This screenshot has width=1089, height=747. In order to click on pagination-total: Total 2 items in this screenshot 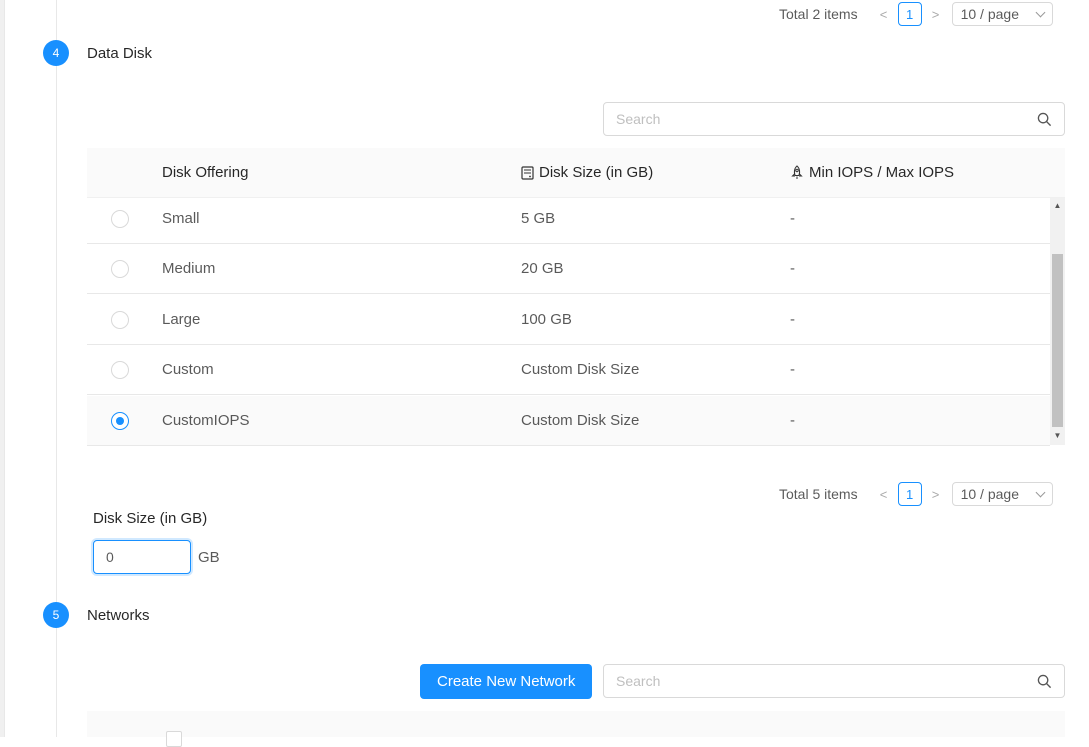, I will do `click(818, 14)`.